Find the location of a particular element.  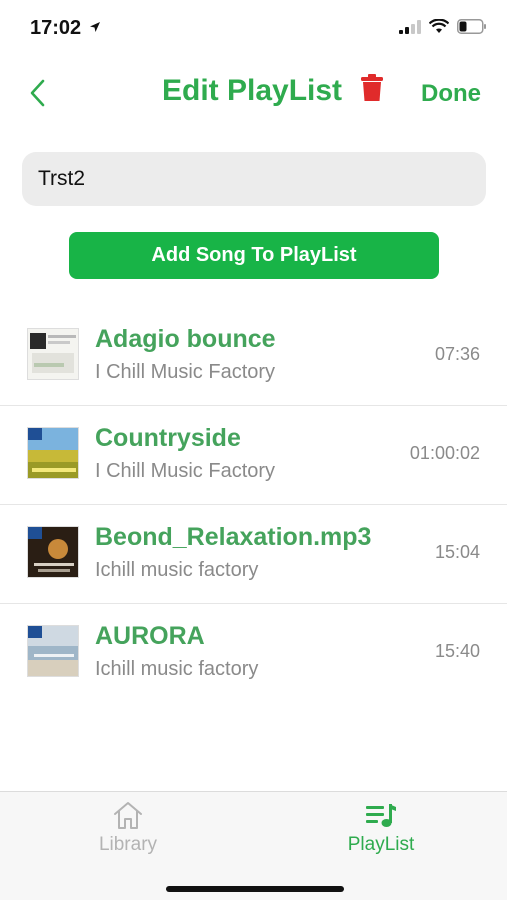

nav-bar: Edit PlayList Done is located at coordinates (253, 92).